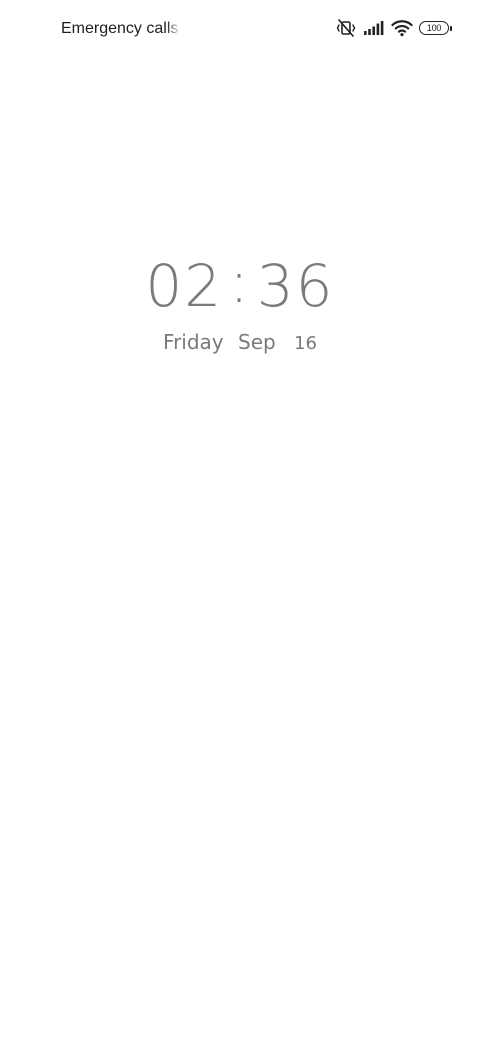 This screenshot has width=480, height=1040. Describe the element at coordinates (121, 28) in the screenshot. I see `carrier-status-text: Emergency calls o` at that location.